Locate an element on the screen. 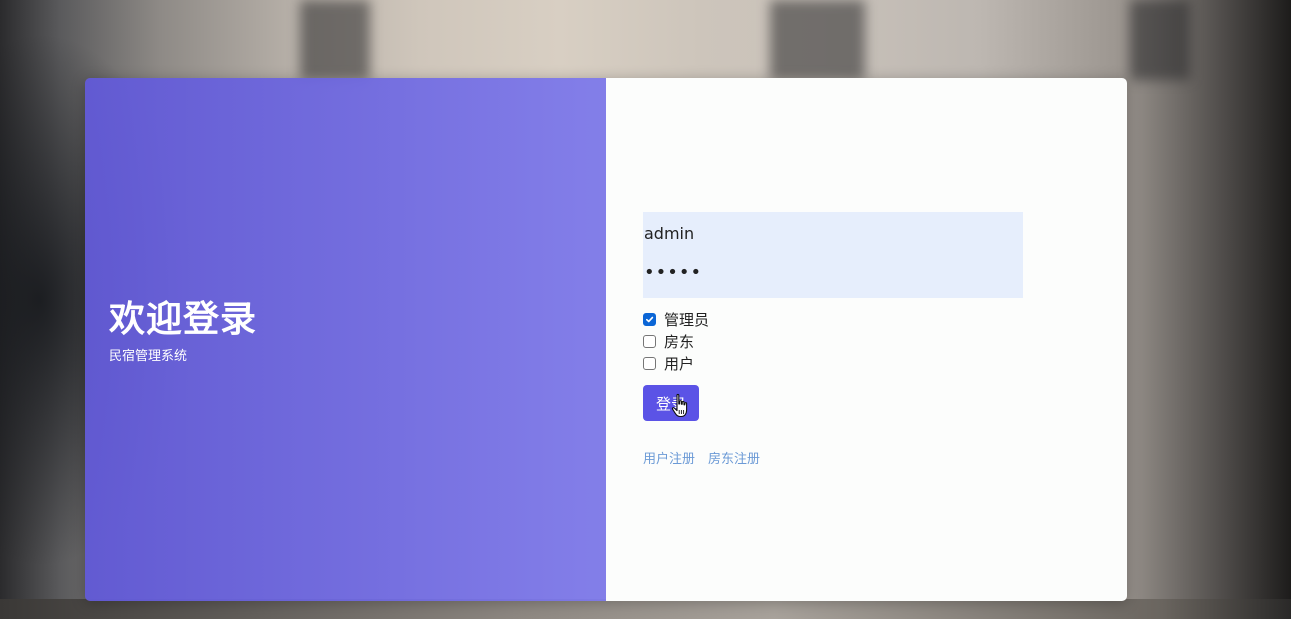 The width and height of the screenshot is (1291, 619). password-input: ••••• is located at coordinates (823, 275).